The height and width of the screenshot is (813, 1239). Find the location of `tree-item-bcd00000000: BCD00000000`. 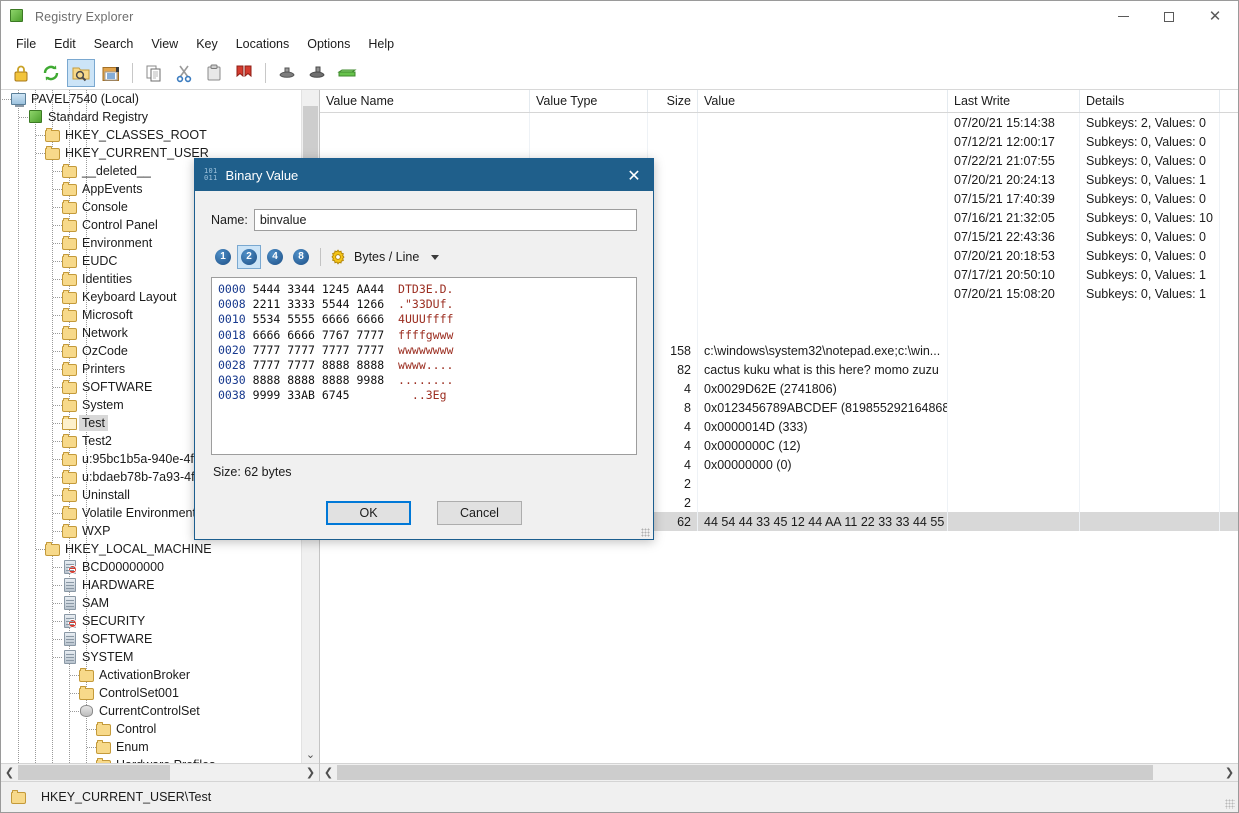

tree-item-bcd00000000: BCD00000000 is located at coordinates (160, 567).